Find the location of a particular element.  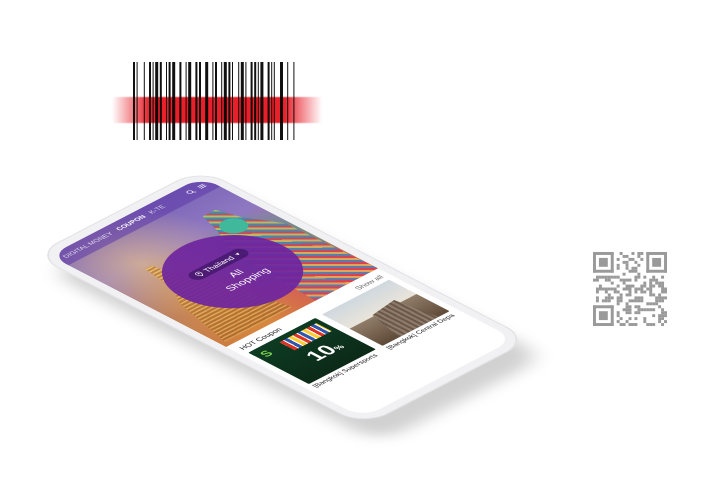

hamburger-menu-icon is located at coordinates (201, 186).